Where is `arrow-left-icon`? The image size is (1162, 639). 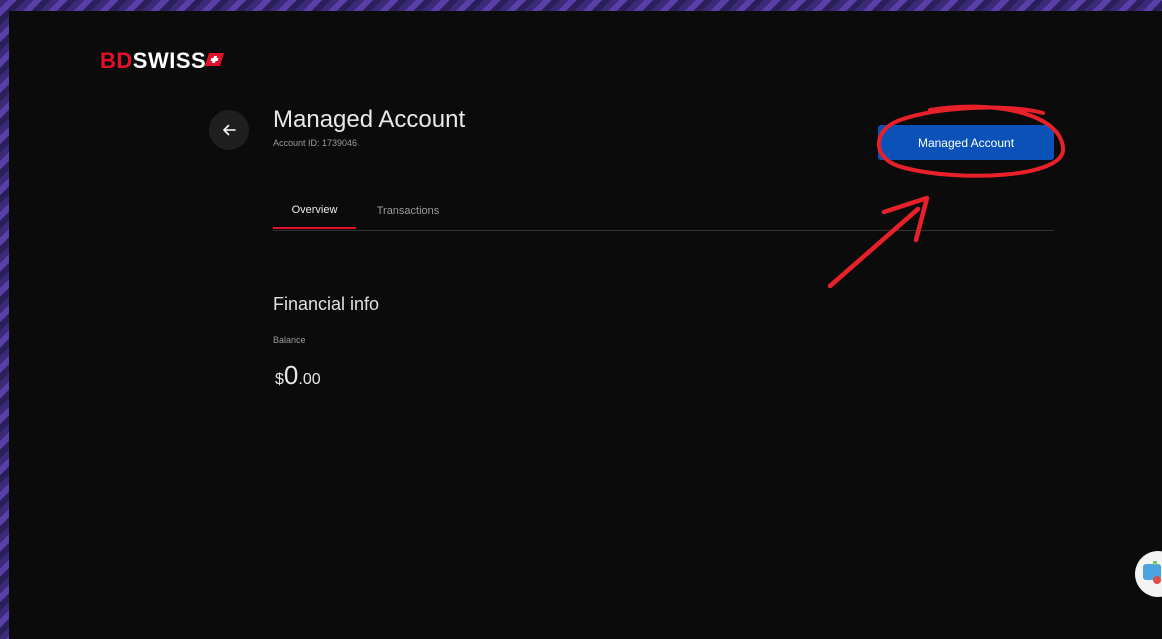 arrow-left-icon is located at coordinates (229, 130).